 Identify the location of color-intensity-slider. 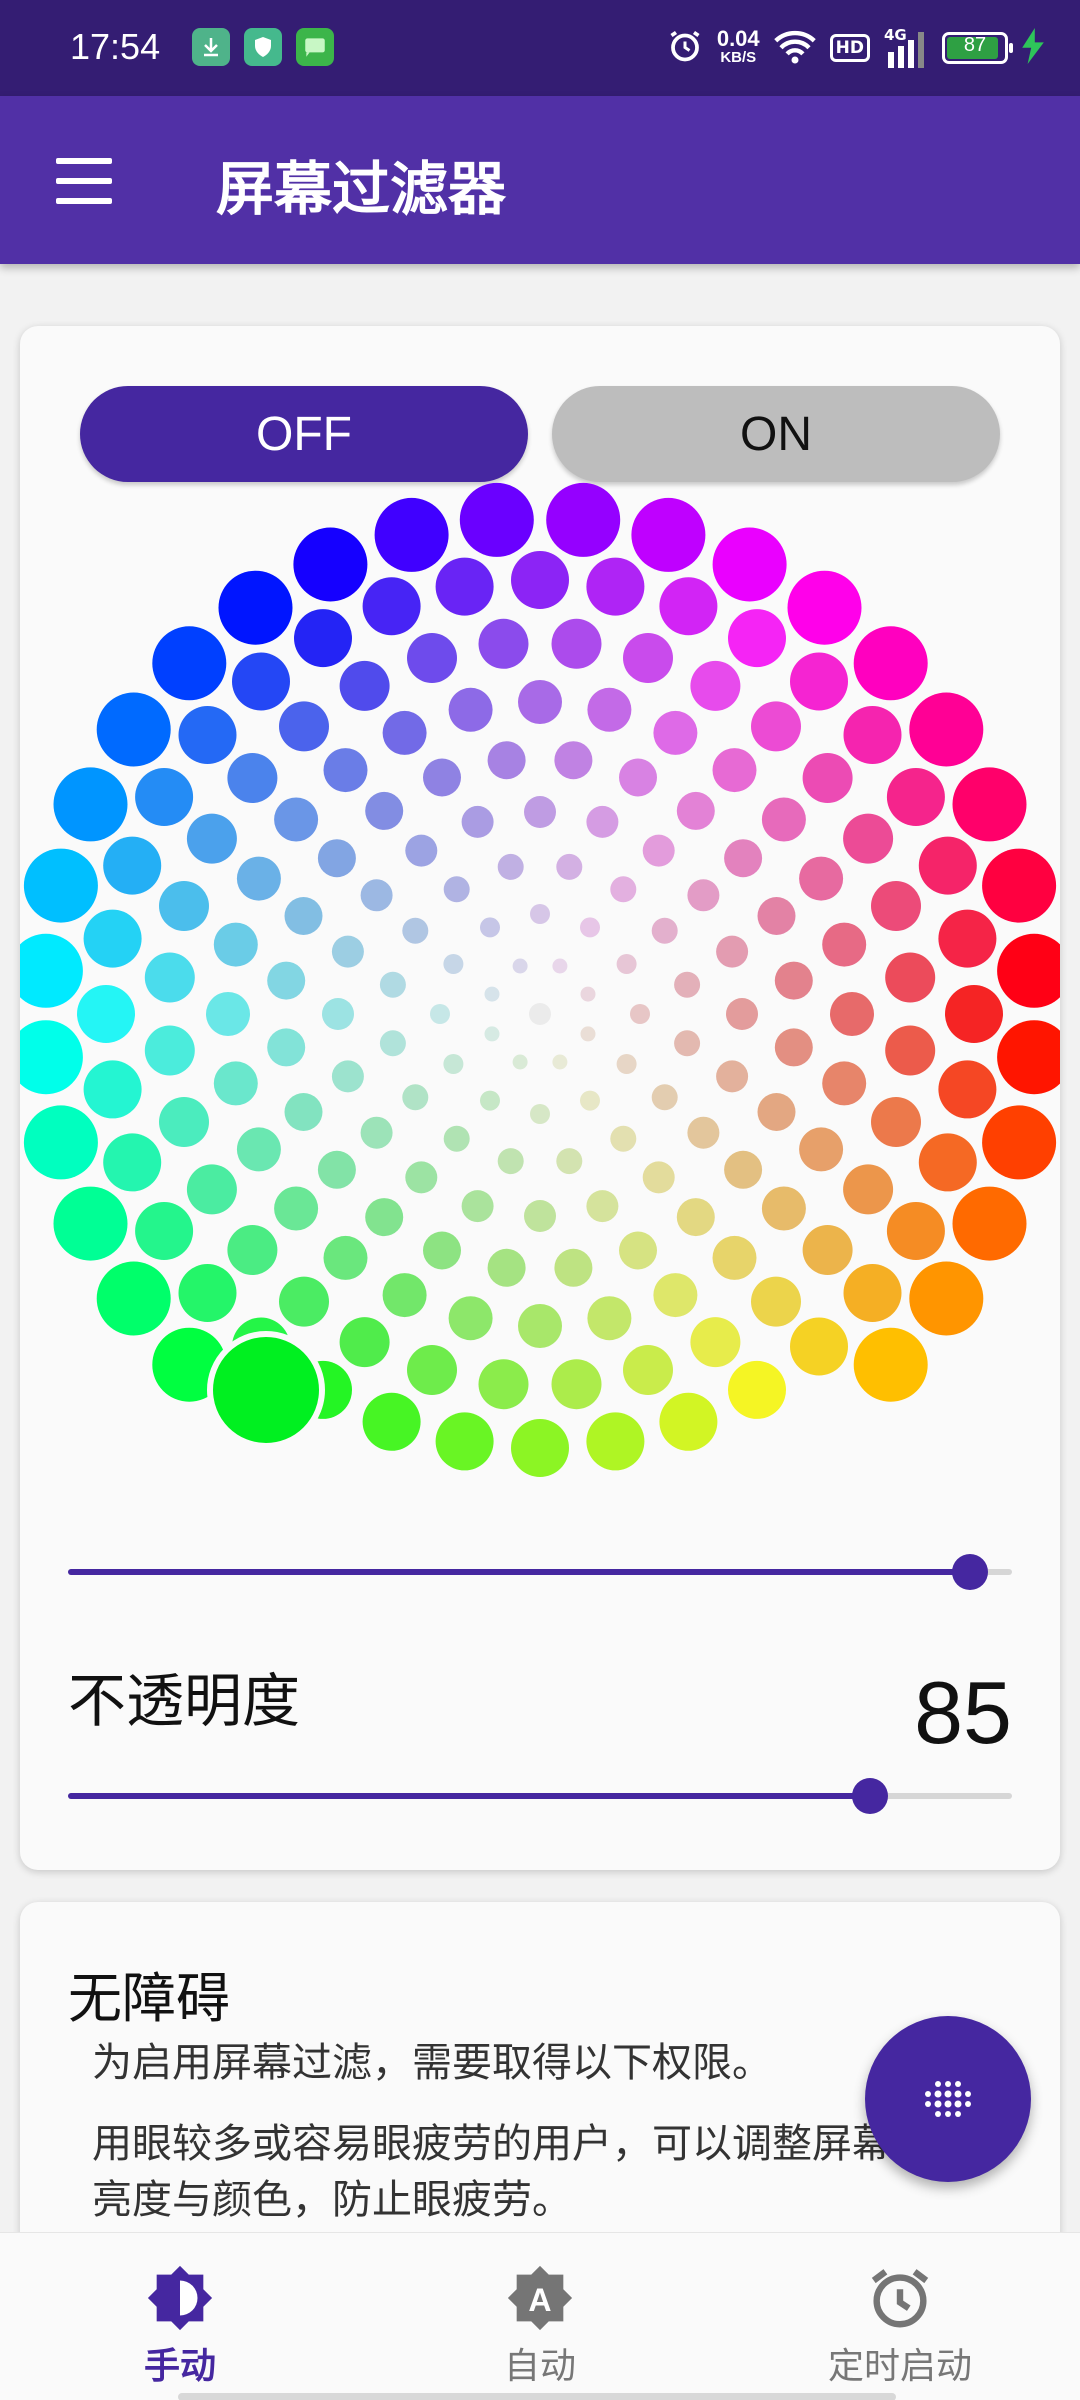
(540, 1572).